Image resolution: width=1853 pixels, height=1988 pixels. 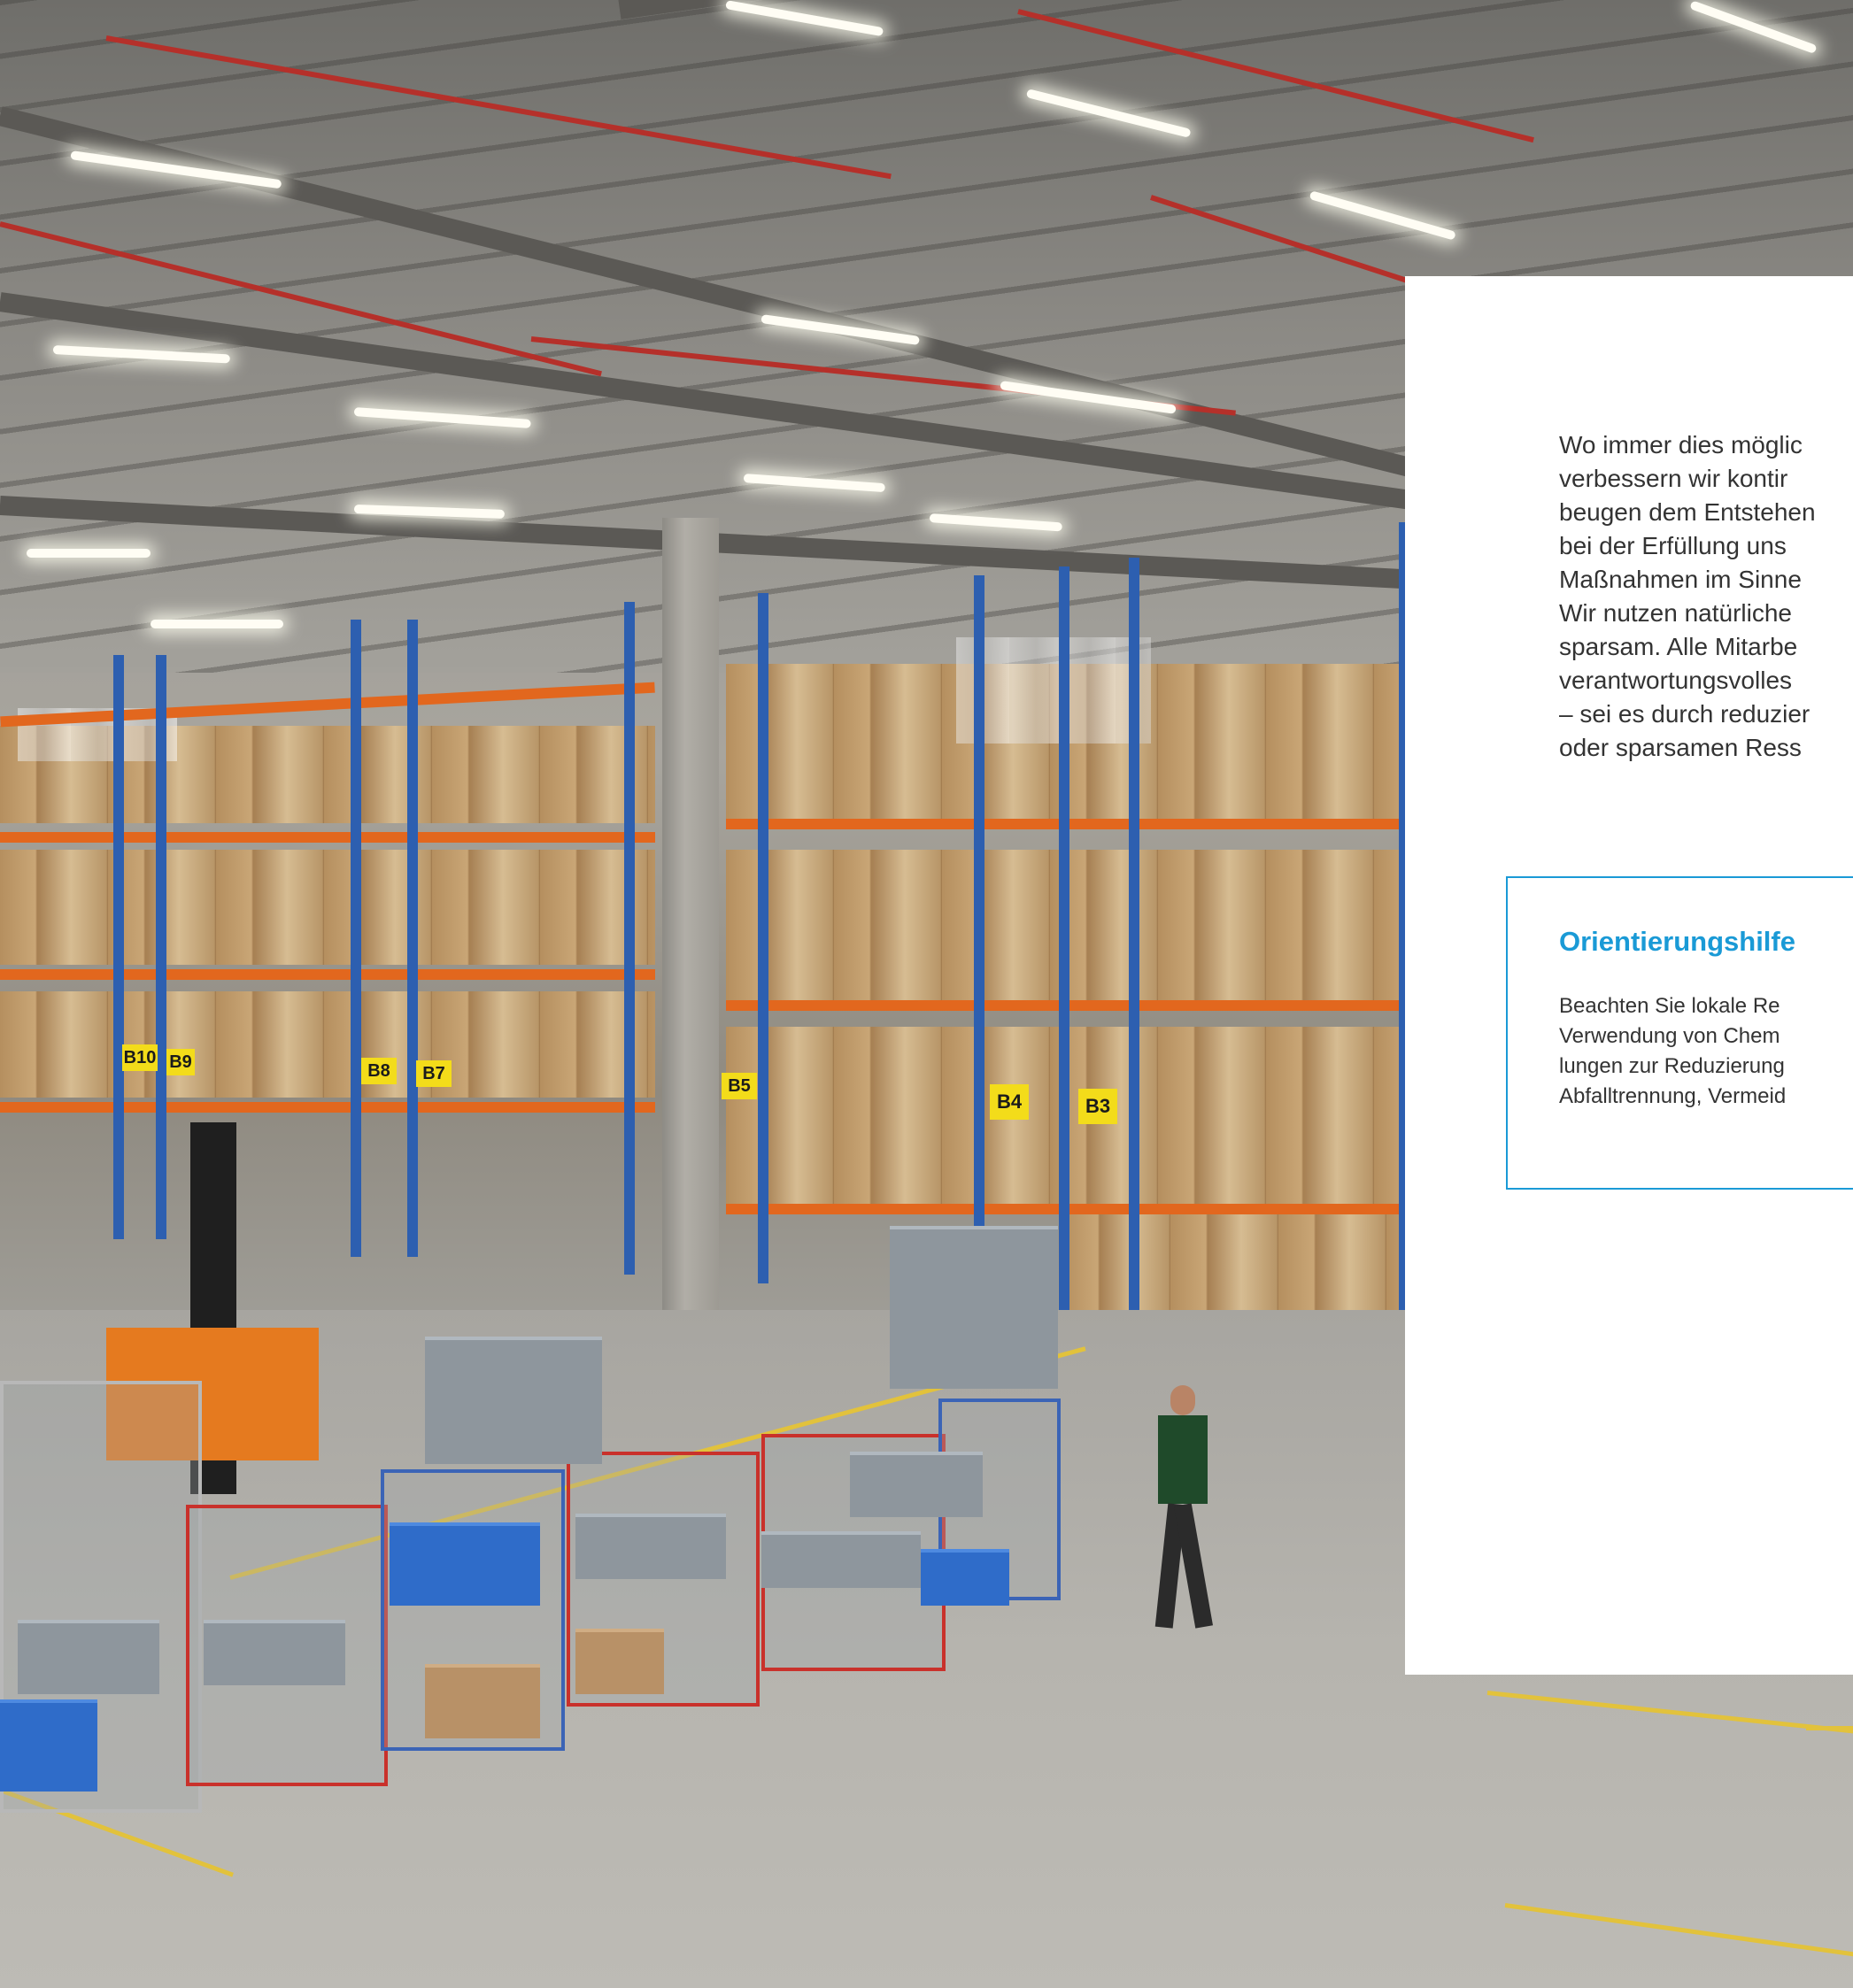 I want to click on info-line: Beachten Sie lokale Re, so click(x=1669, y=1006).